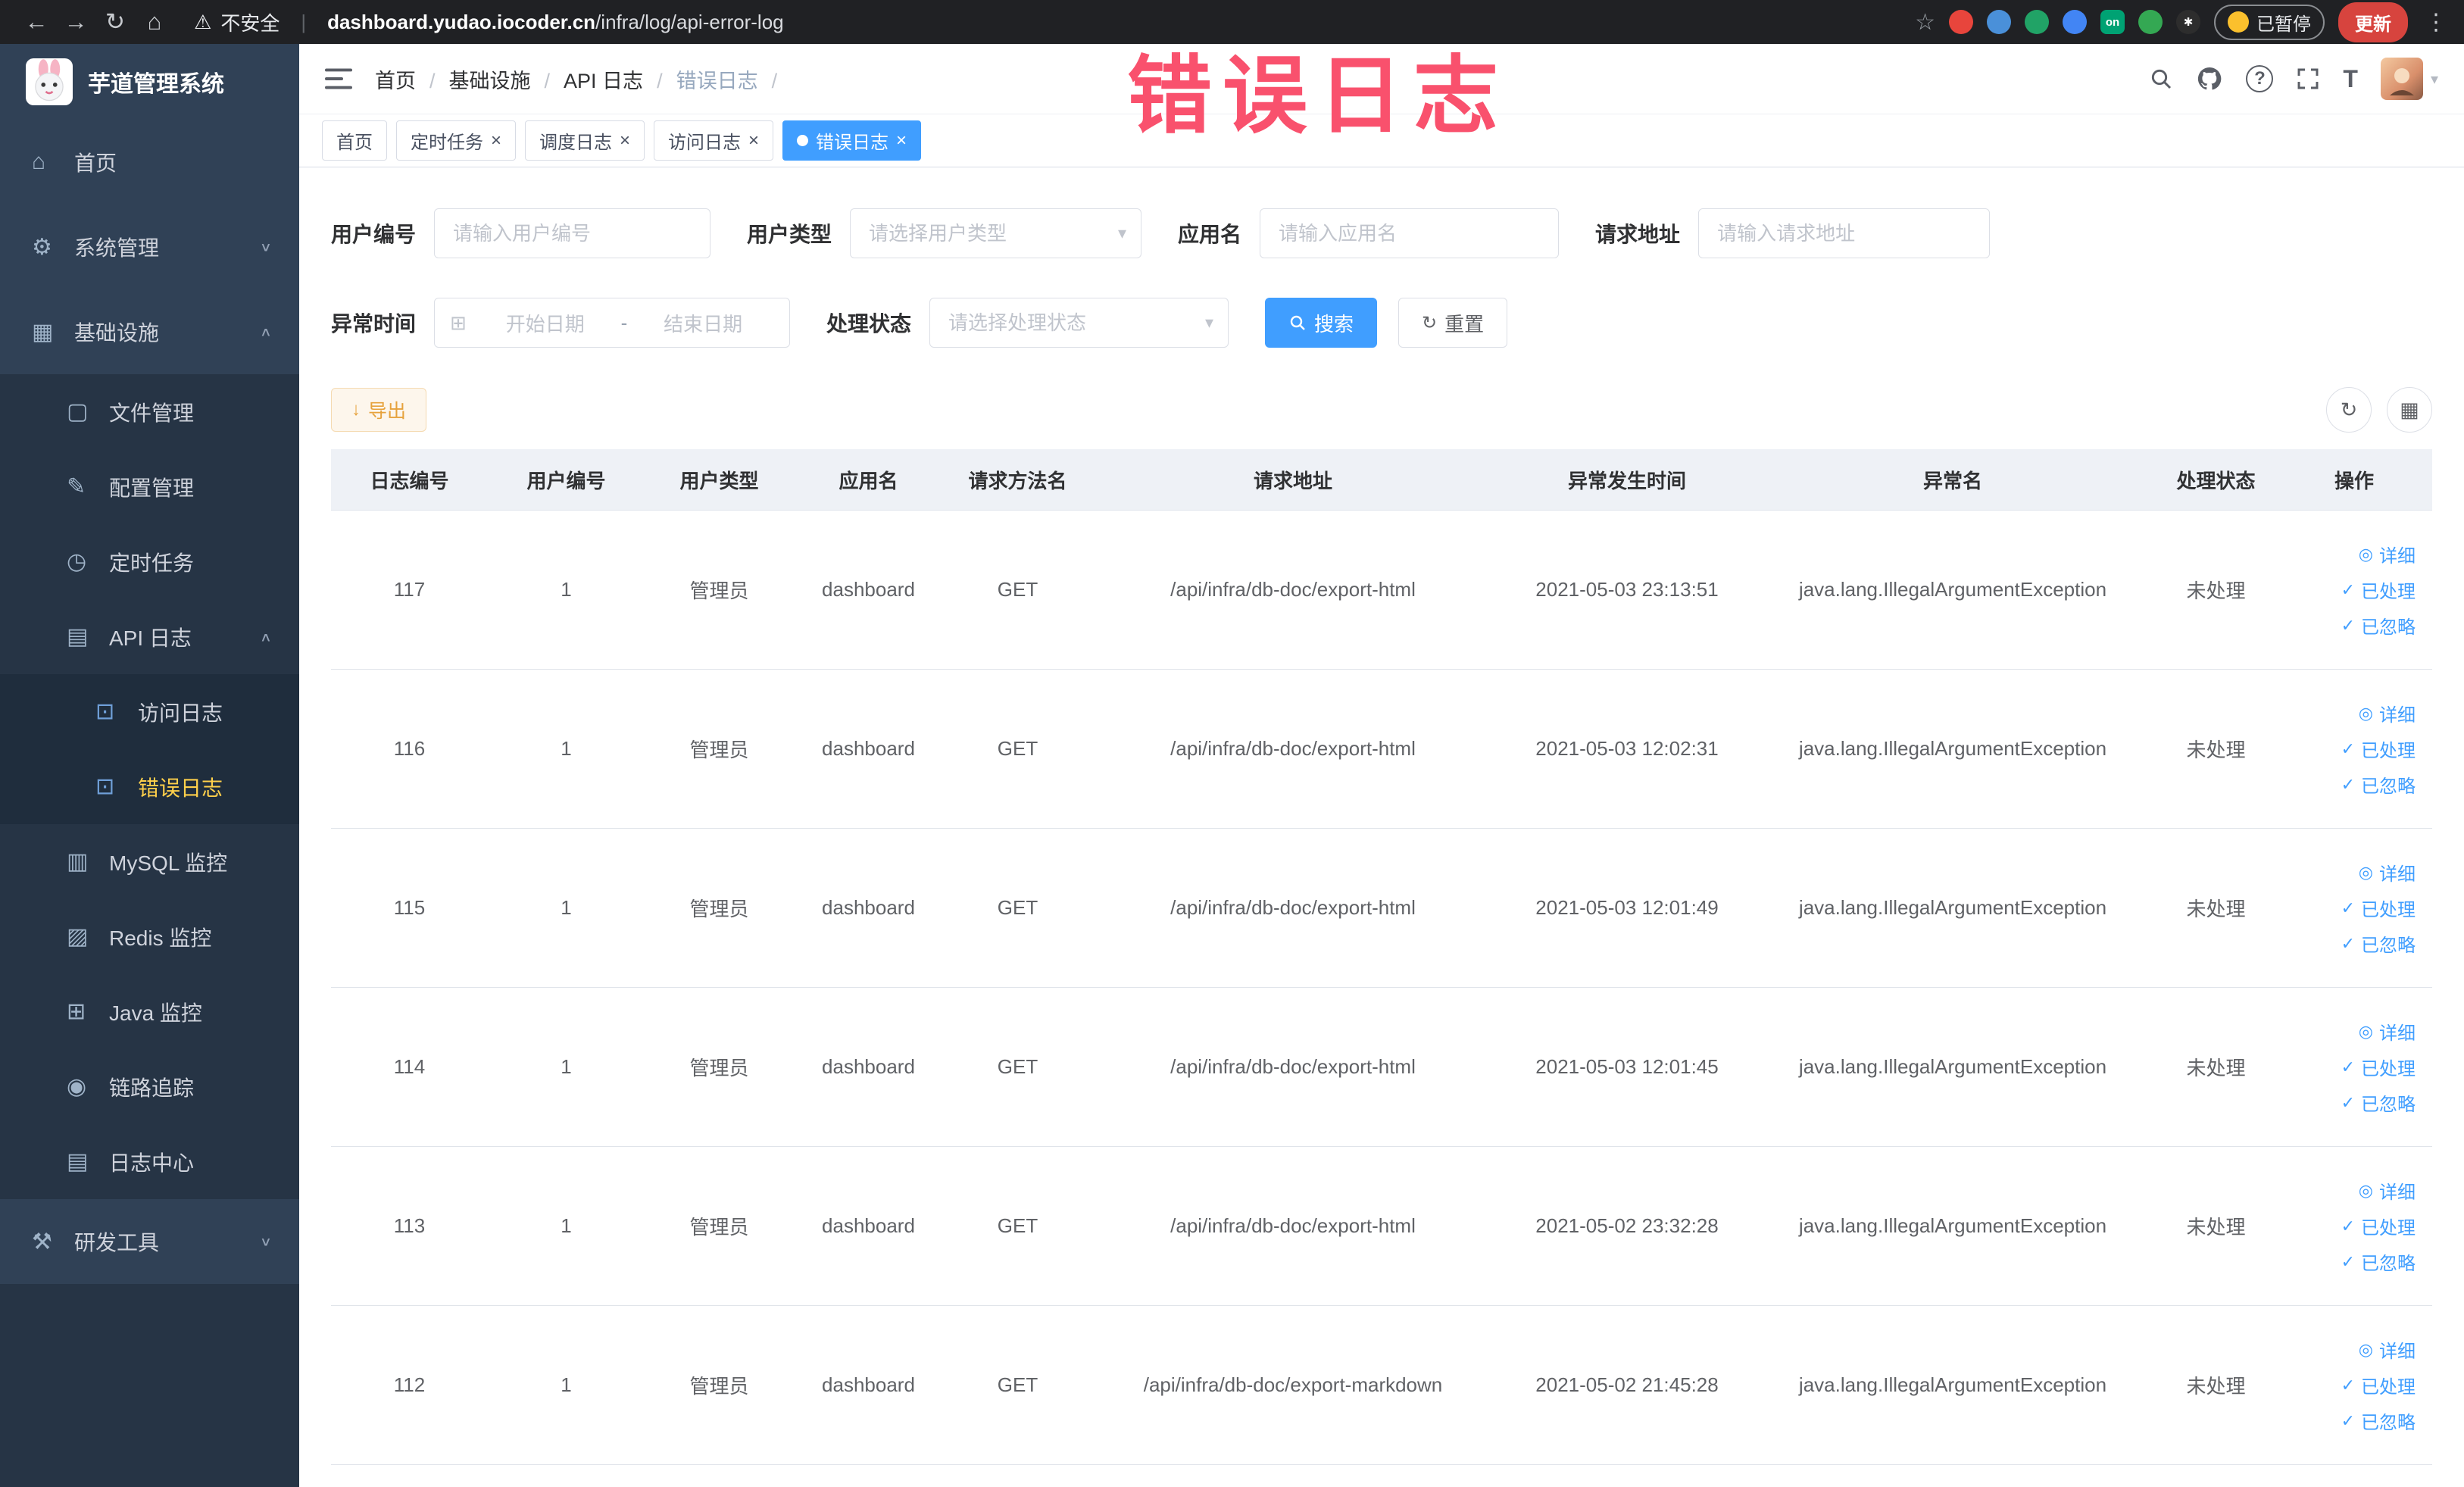  I want to click on cell-app-name: dashboard, so click(868, 748).